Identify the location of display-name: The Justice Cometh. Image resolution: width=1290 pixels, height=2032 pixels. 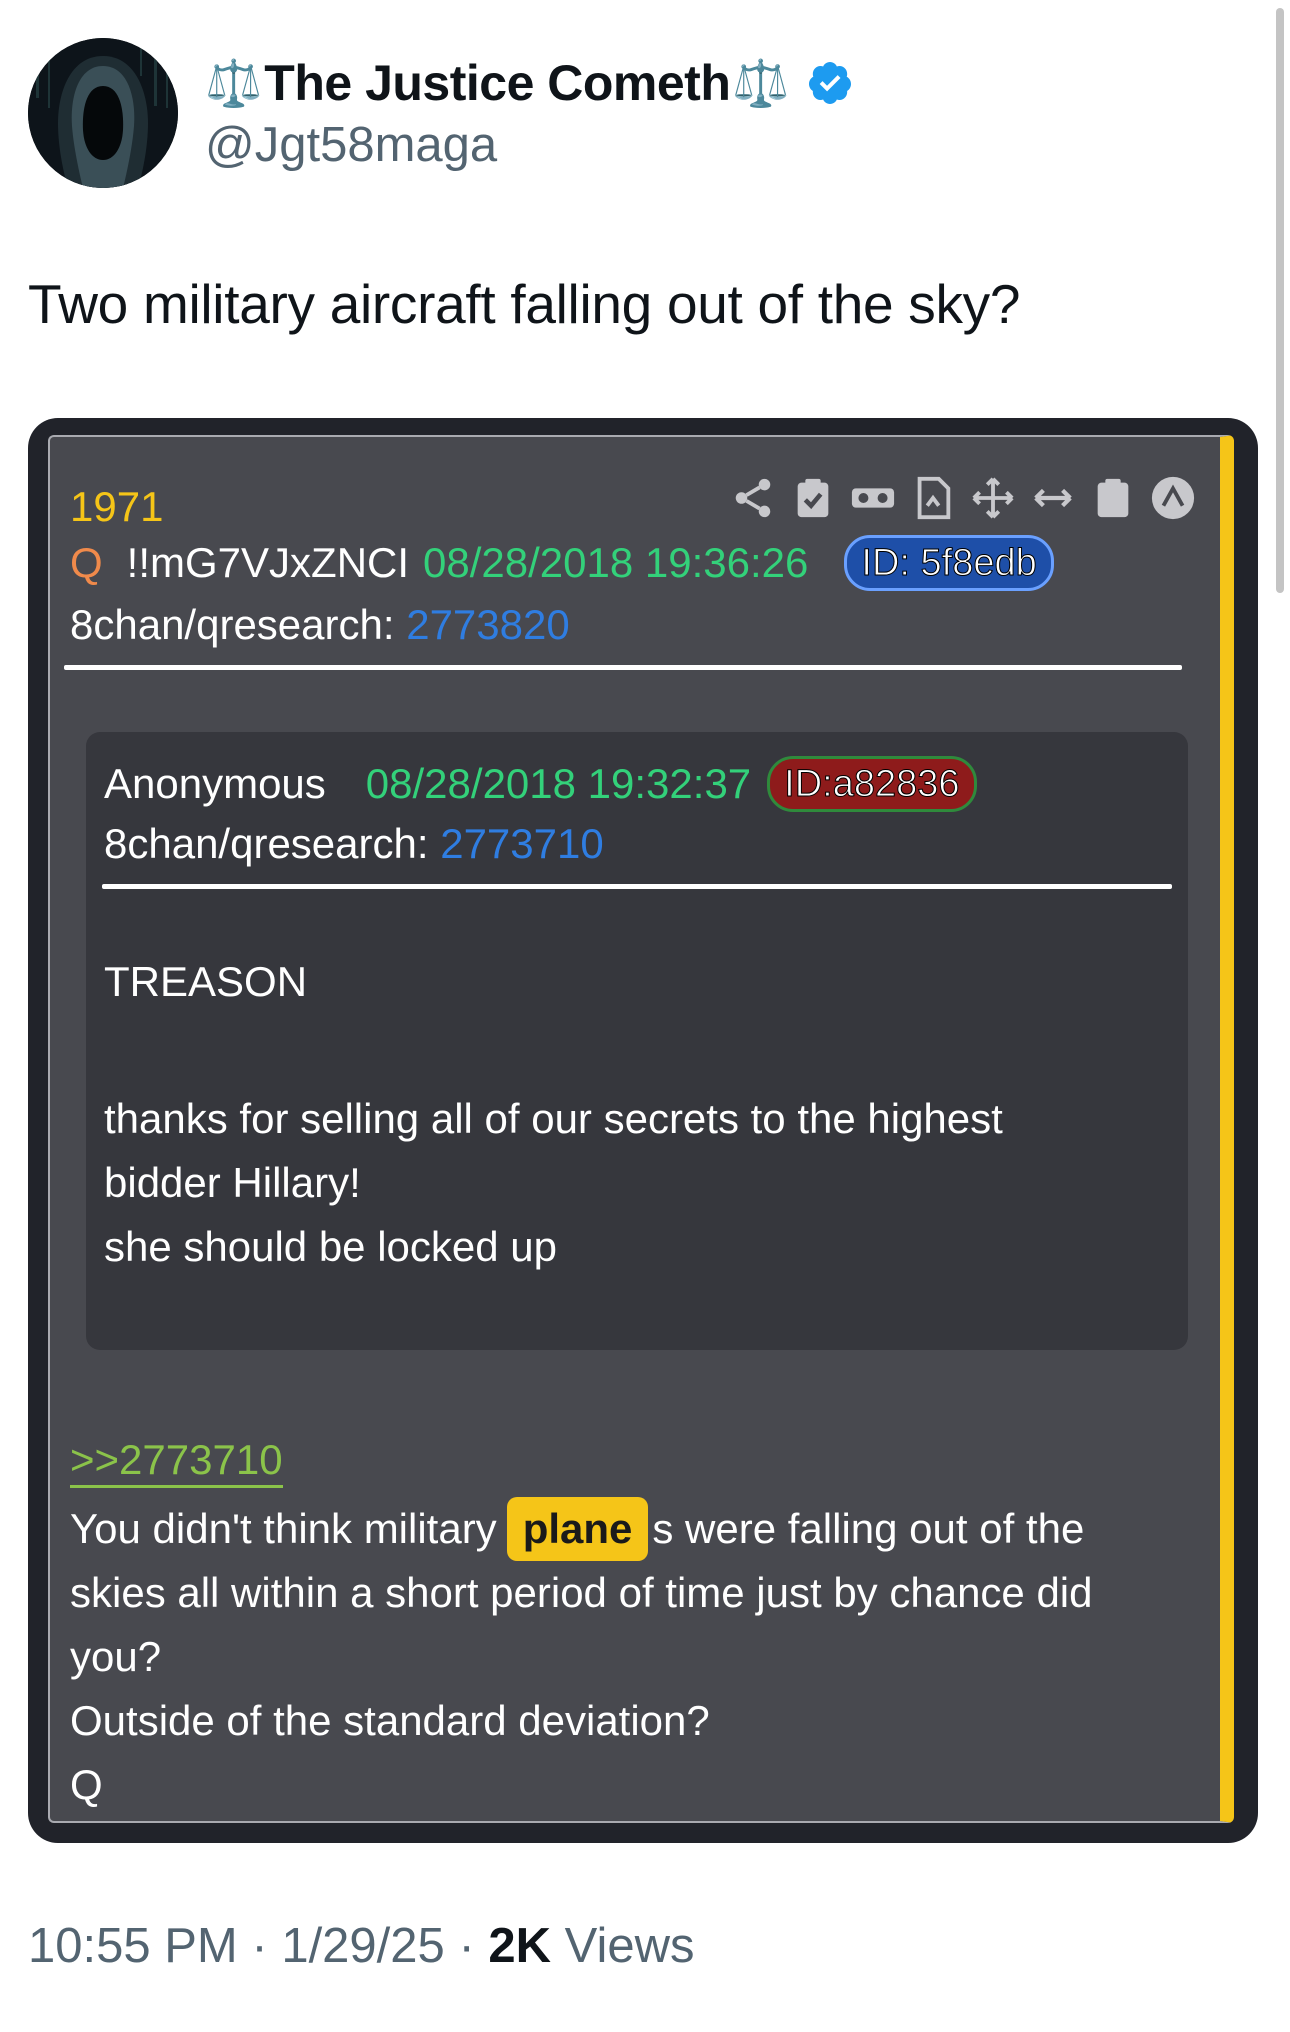
(497, 83).